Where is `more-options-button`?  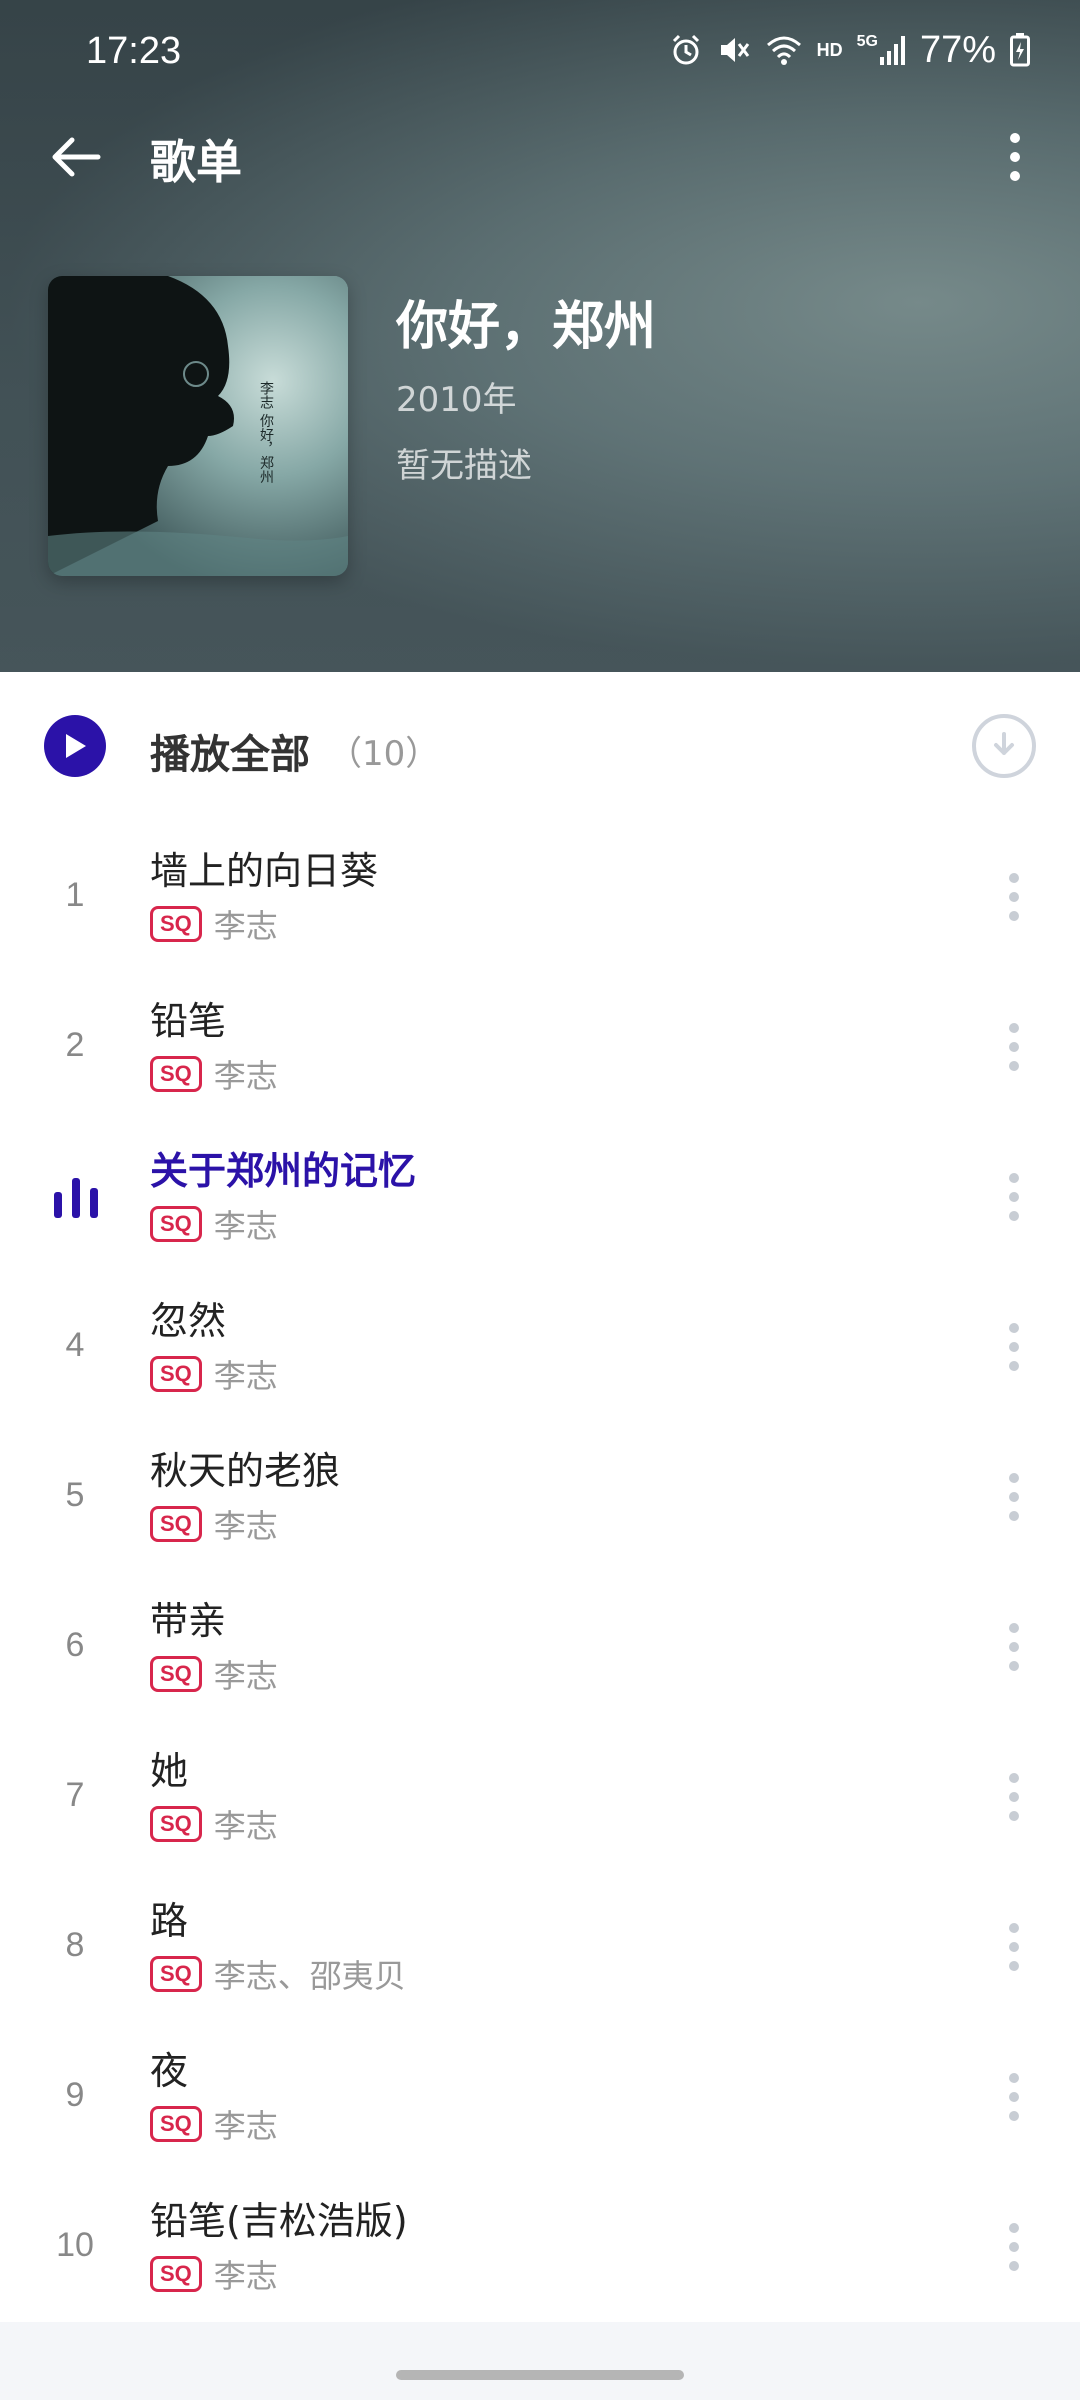 more-options-button is located at coordinates (1015, 157).